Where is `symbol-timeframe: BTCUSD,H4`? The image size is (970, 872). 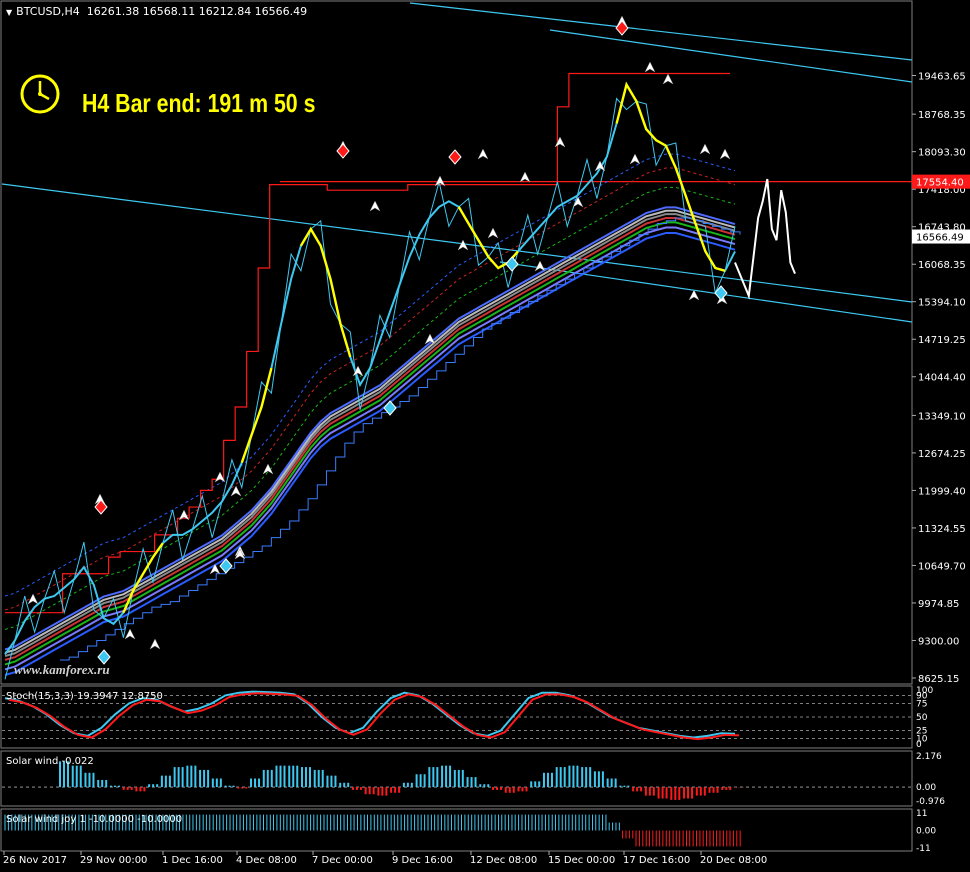
symbol-timeframe: BTCUSD,H4 is located at coordinates (48, 11).